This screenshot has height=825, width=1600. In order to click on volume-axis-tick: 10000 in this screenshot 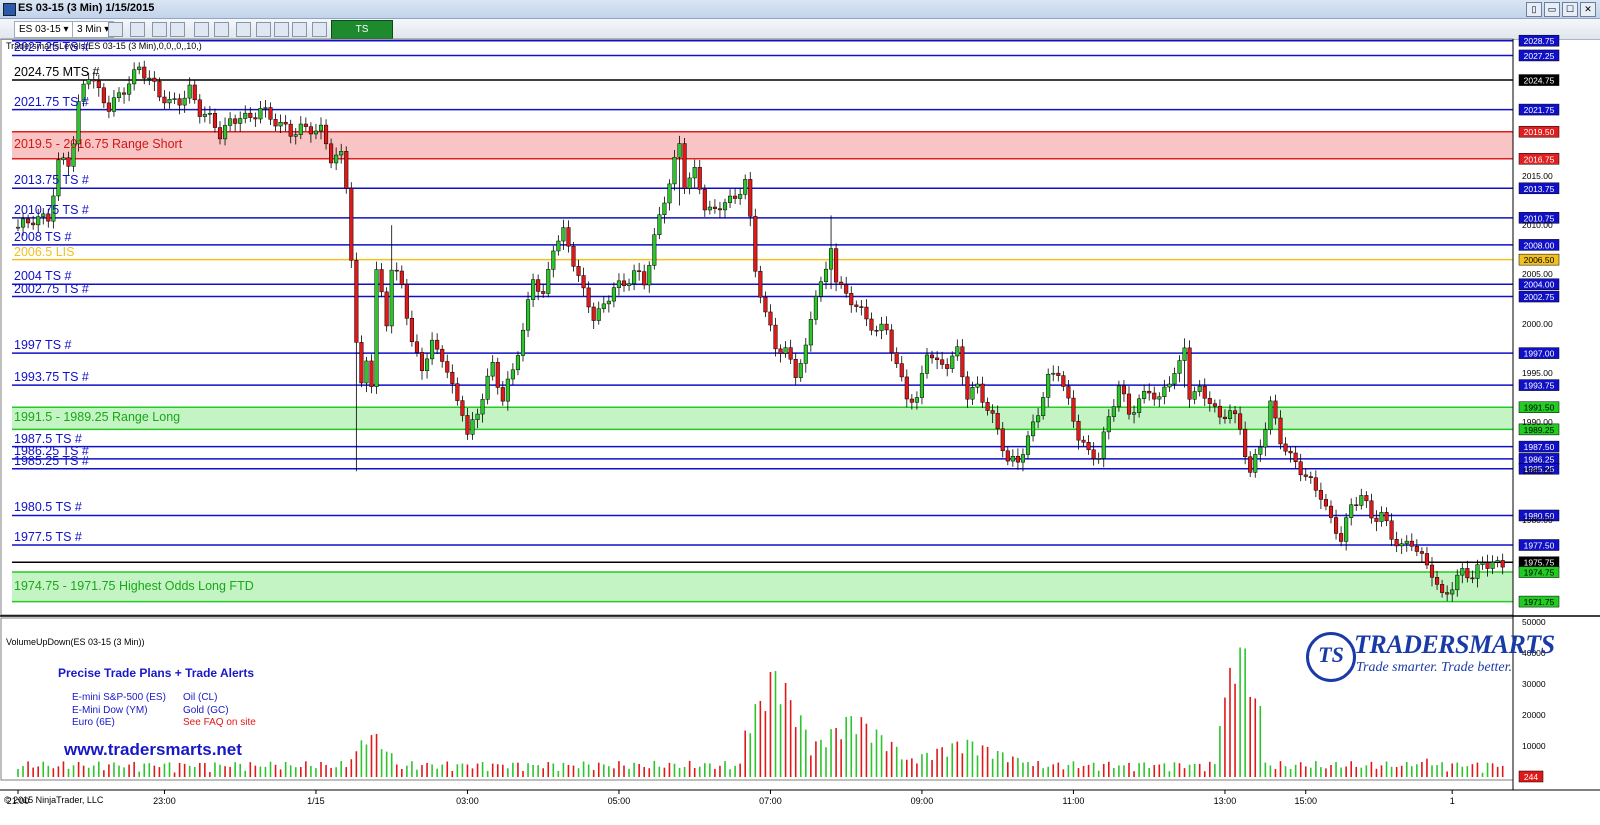, I will do `click(1534, 746)`.